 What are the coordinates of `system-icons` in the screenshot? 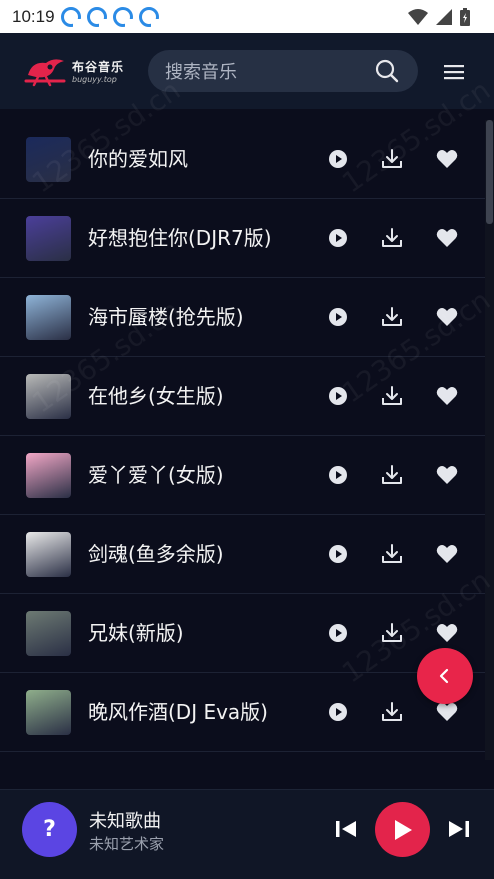 It's located at (439, 16).